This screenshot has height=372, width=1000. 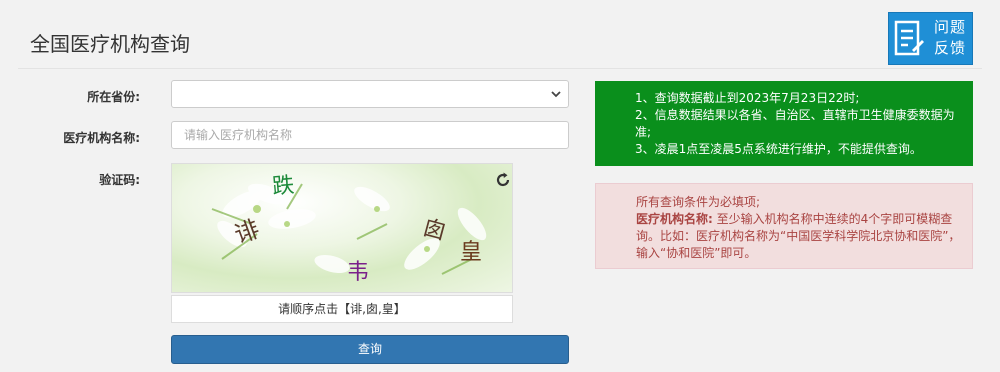 What do you see at coordinates (778, 149) in the screenshot?
I see `notice-line-3: 3、凌晨1点至凌晨5点系统进行维护，不能提供查询。` at bounding box center [778, 149].